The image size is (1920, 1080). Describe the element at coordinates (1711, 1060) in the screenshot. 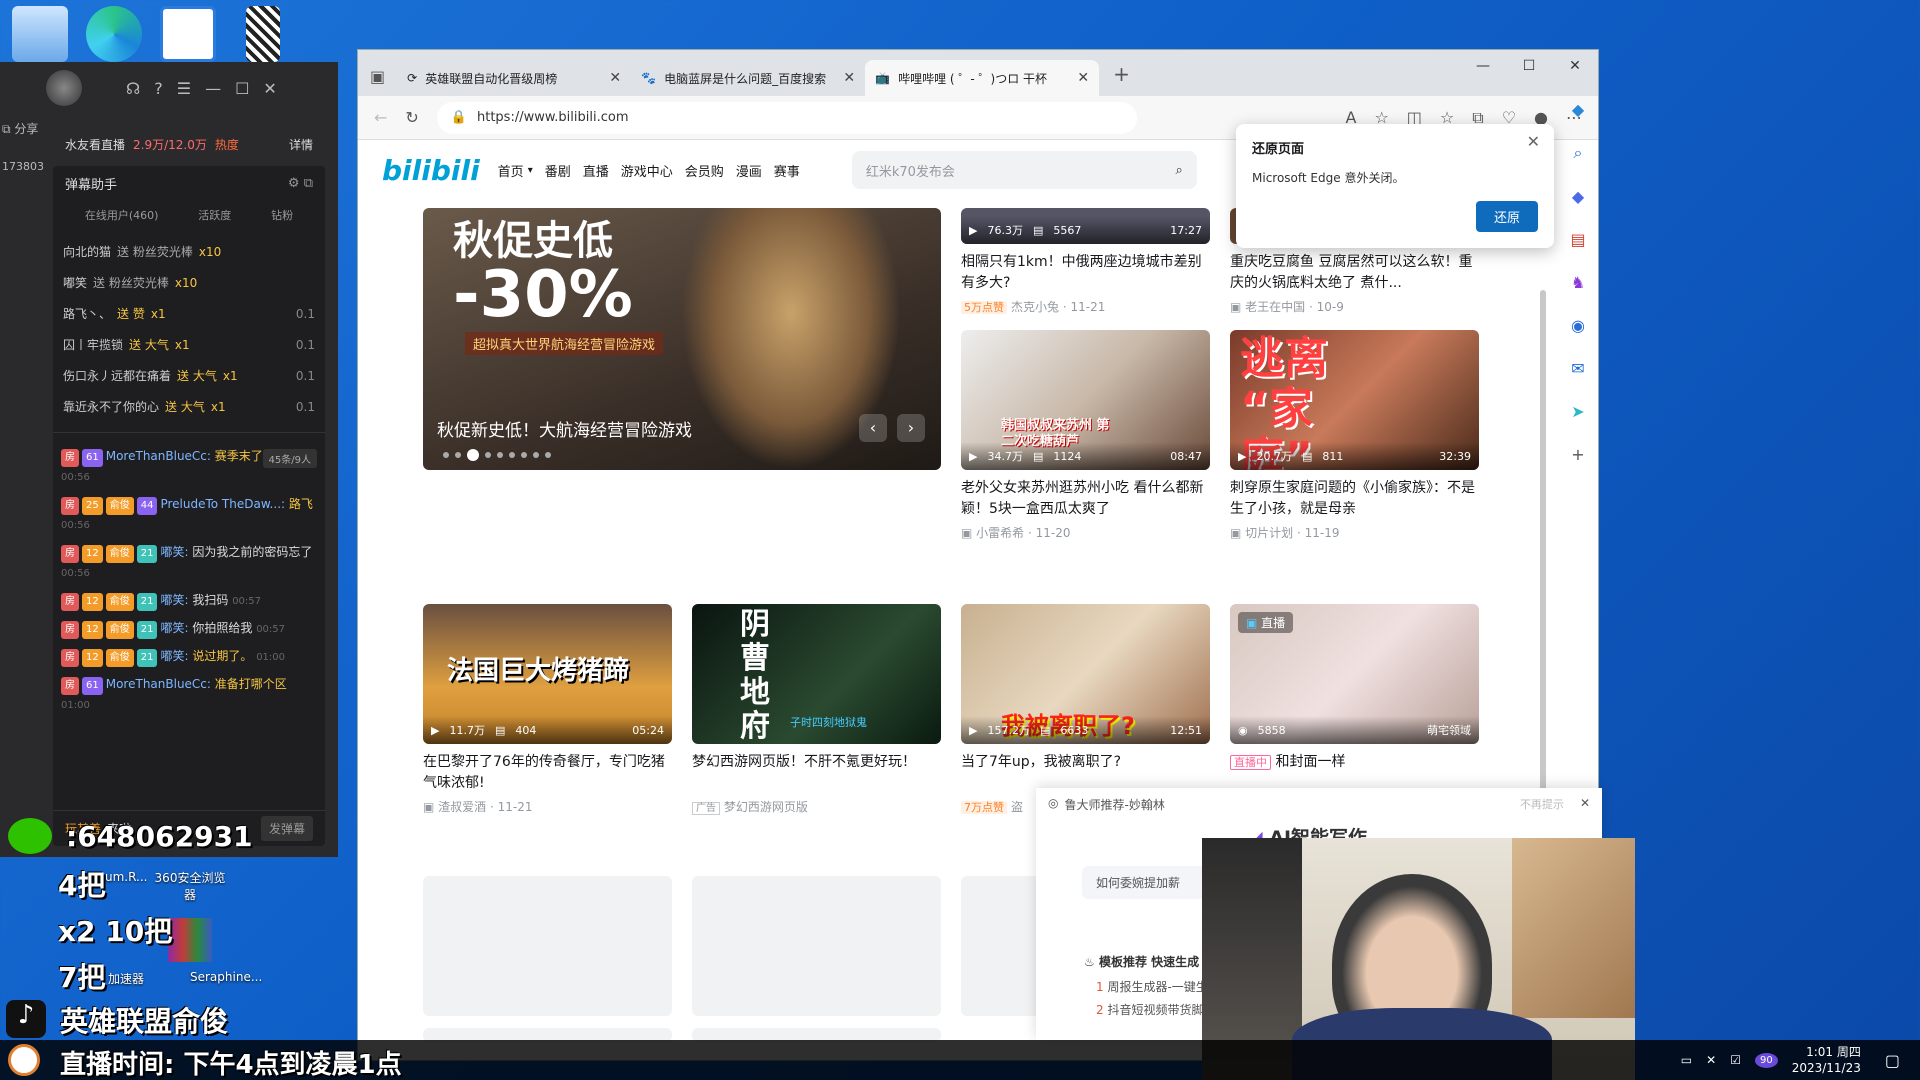

I see `tray-app-icon: ✕` at that location.